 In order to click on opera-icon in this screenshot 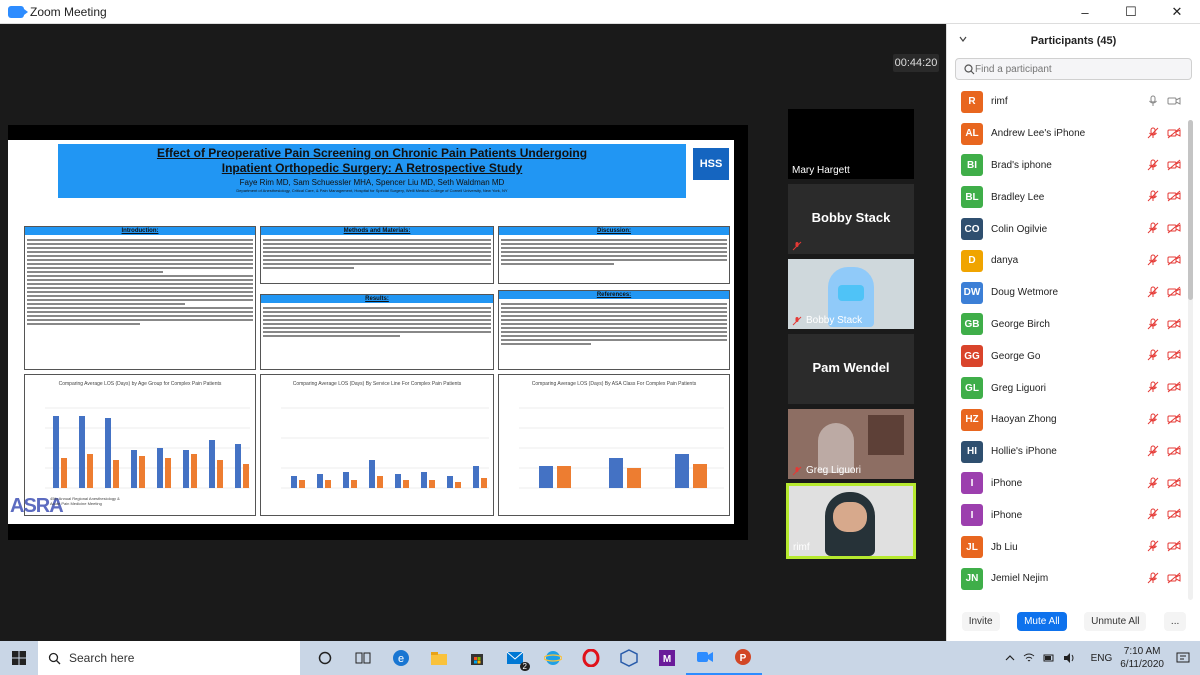, I will do `click(591, 658)`.